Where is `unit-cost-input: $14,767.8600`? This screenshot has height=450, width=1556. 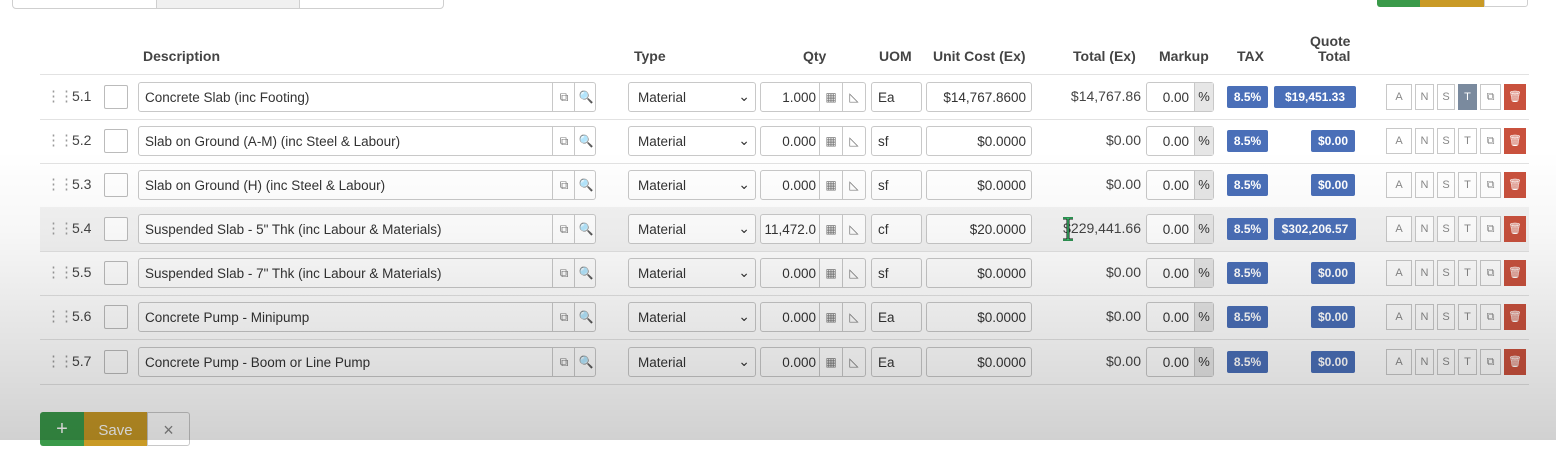 unit-cost-input: $14,767.8600 is located at coordinates (979, 97).